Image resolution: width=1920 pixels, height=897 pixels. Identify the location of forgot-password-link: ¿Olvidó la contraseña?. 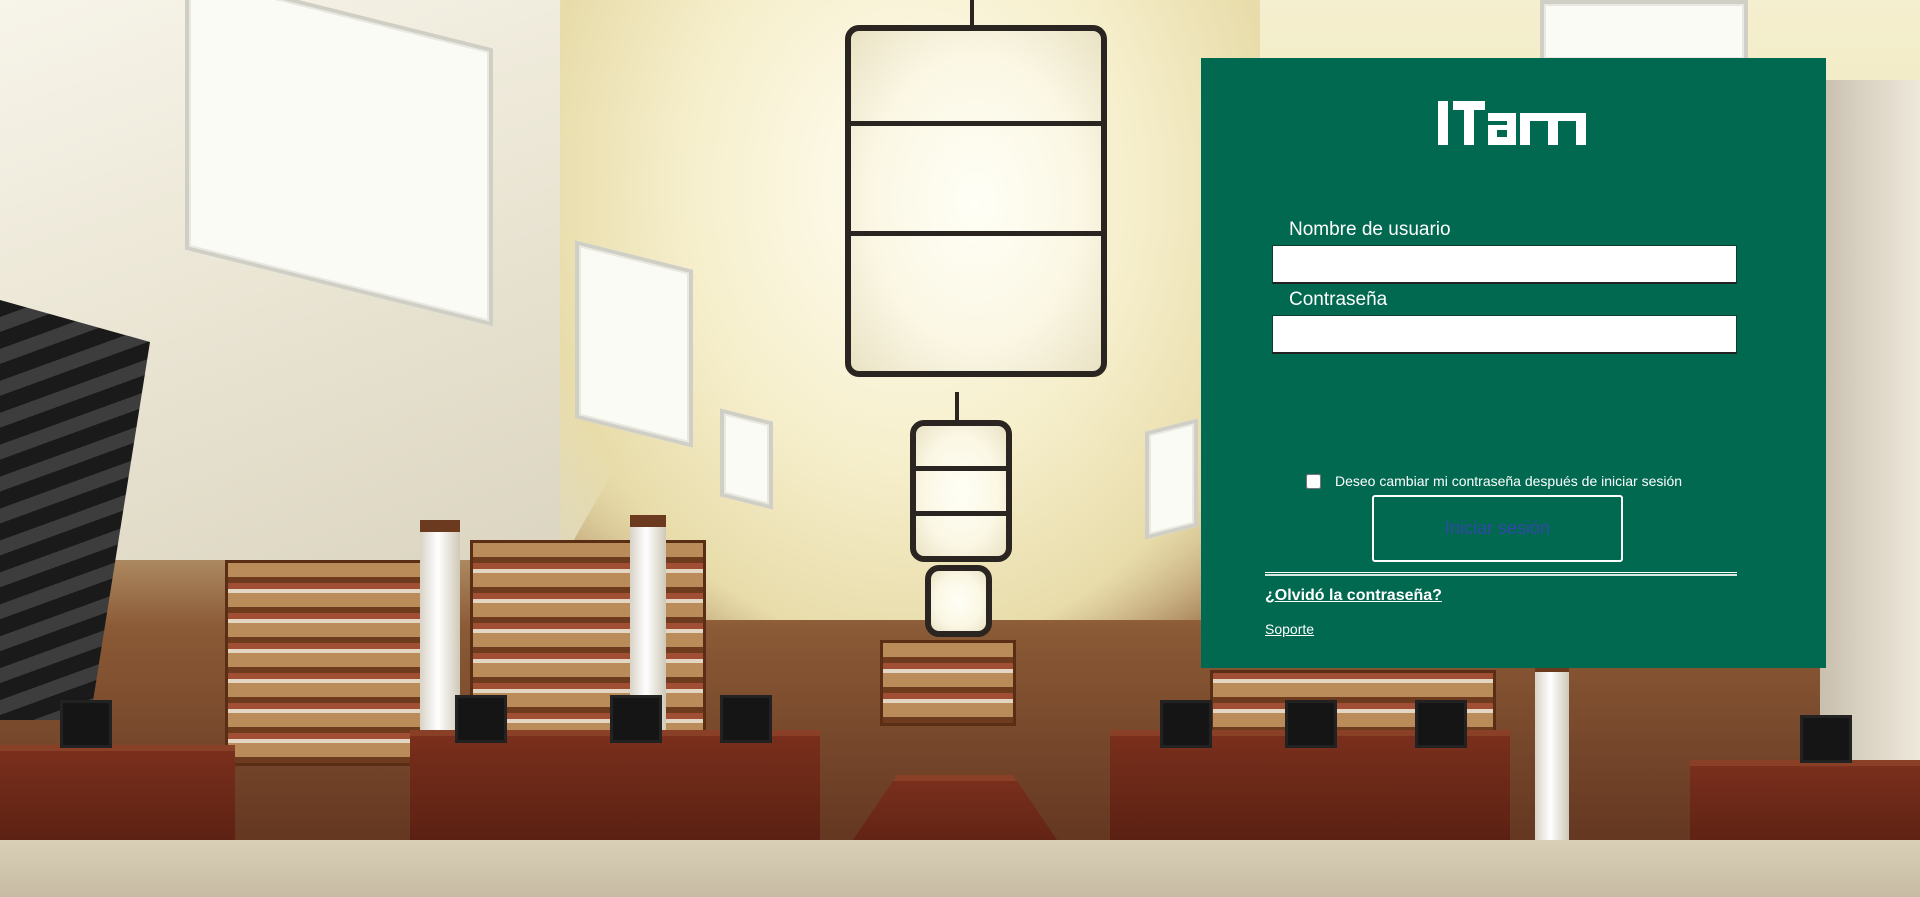
(1353, 596).